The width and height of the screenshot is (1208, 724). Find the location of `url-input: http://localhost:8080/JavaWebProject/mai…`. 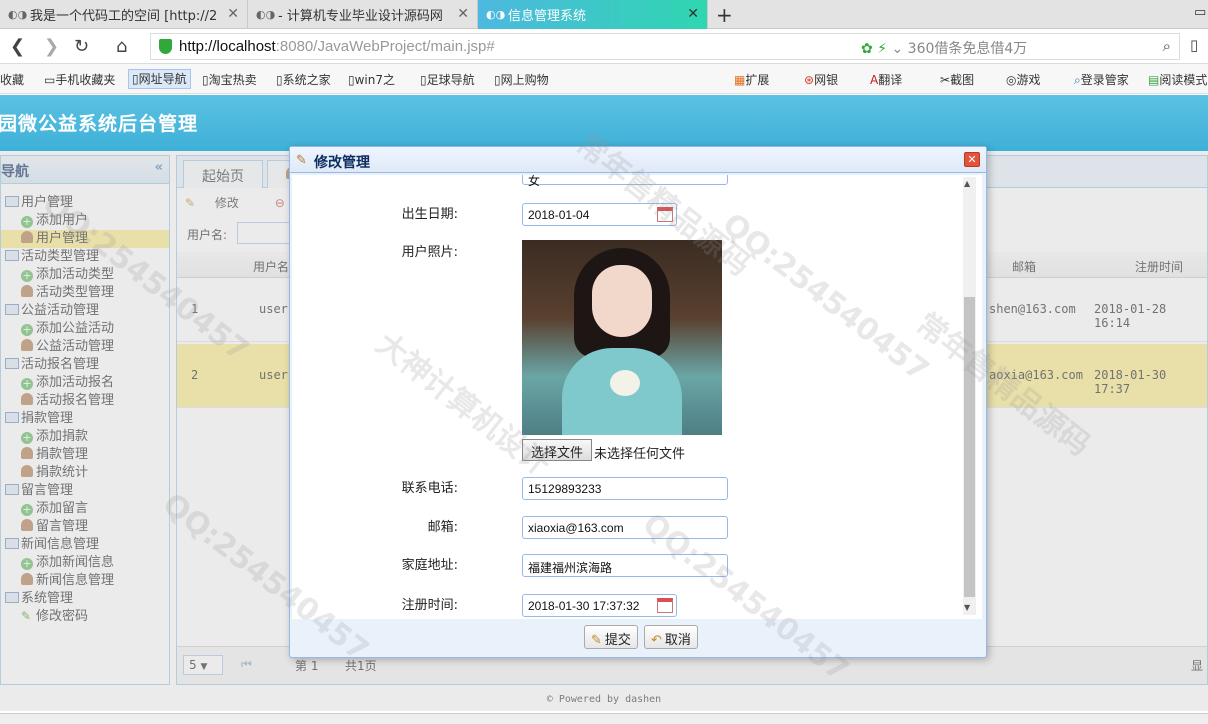

url-input: http://localhost:8080/JavaWebProject/mai… is located at coordinates (665, 46).